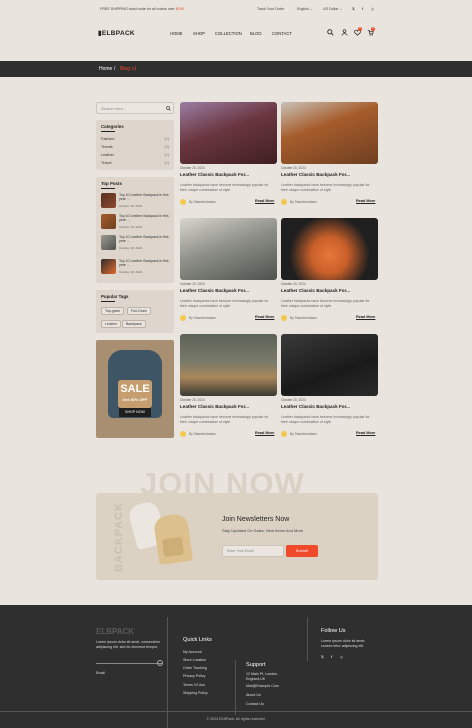 This screenshot has width=472, height=728. What do you see at coordinates (176, 33) in the screenshot?
I see `nav-home: HOME` at bounding box center [176, 33].